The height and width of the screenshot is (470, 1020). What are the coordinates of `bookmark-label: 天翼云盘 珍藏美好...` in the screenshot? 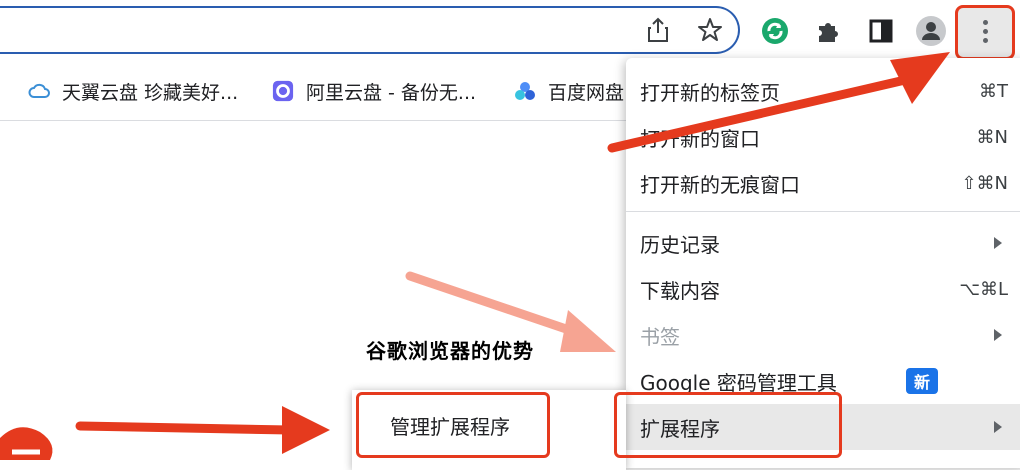 It's located at (150, 92).